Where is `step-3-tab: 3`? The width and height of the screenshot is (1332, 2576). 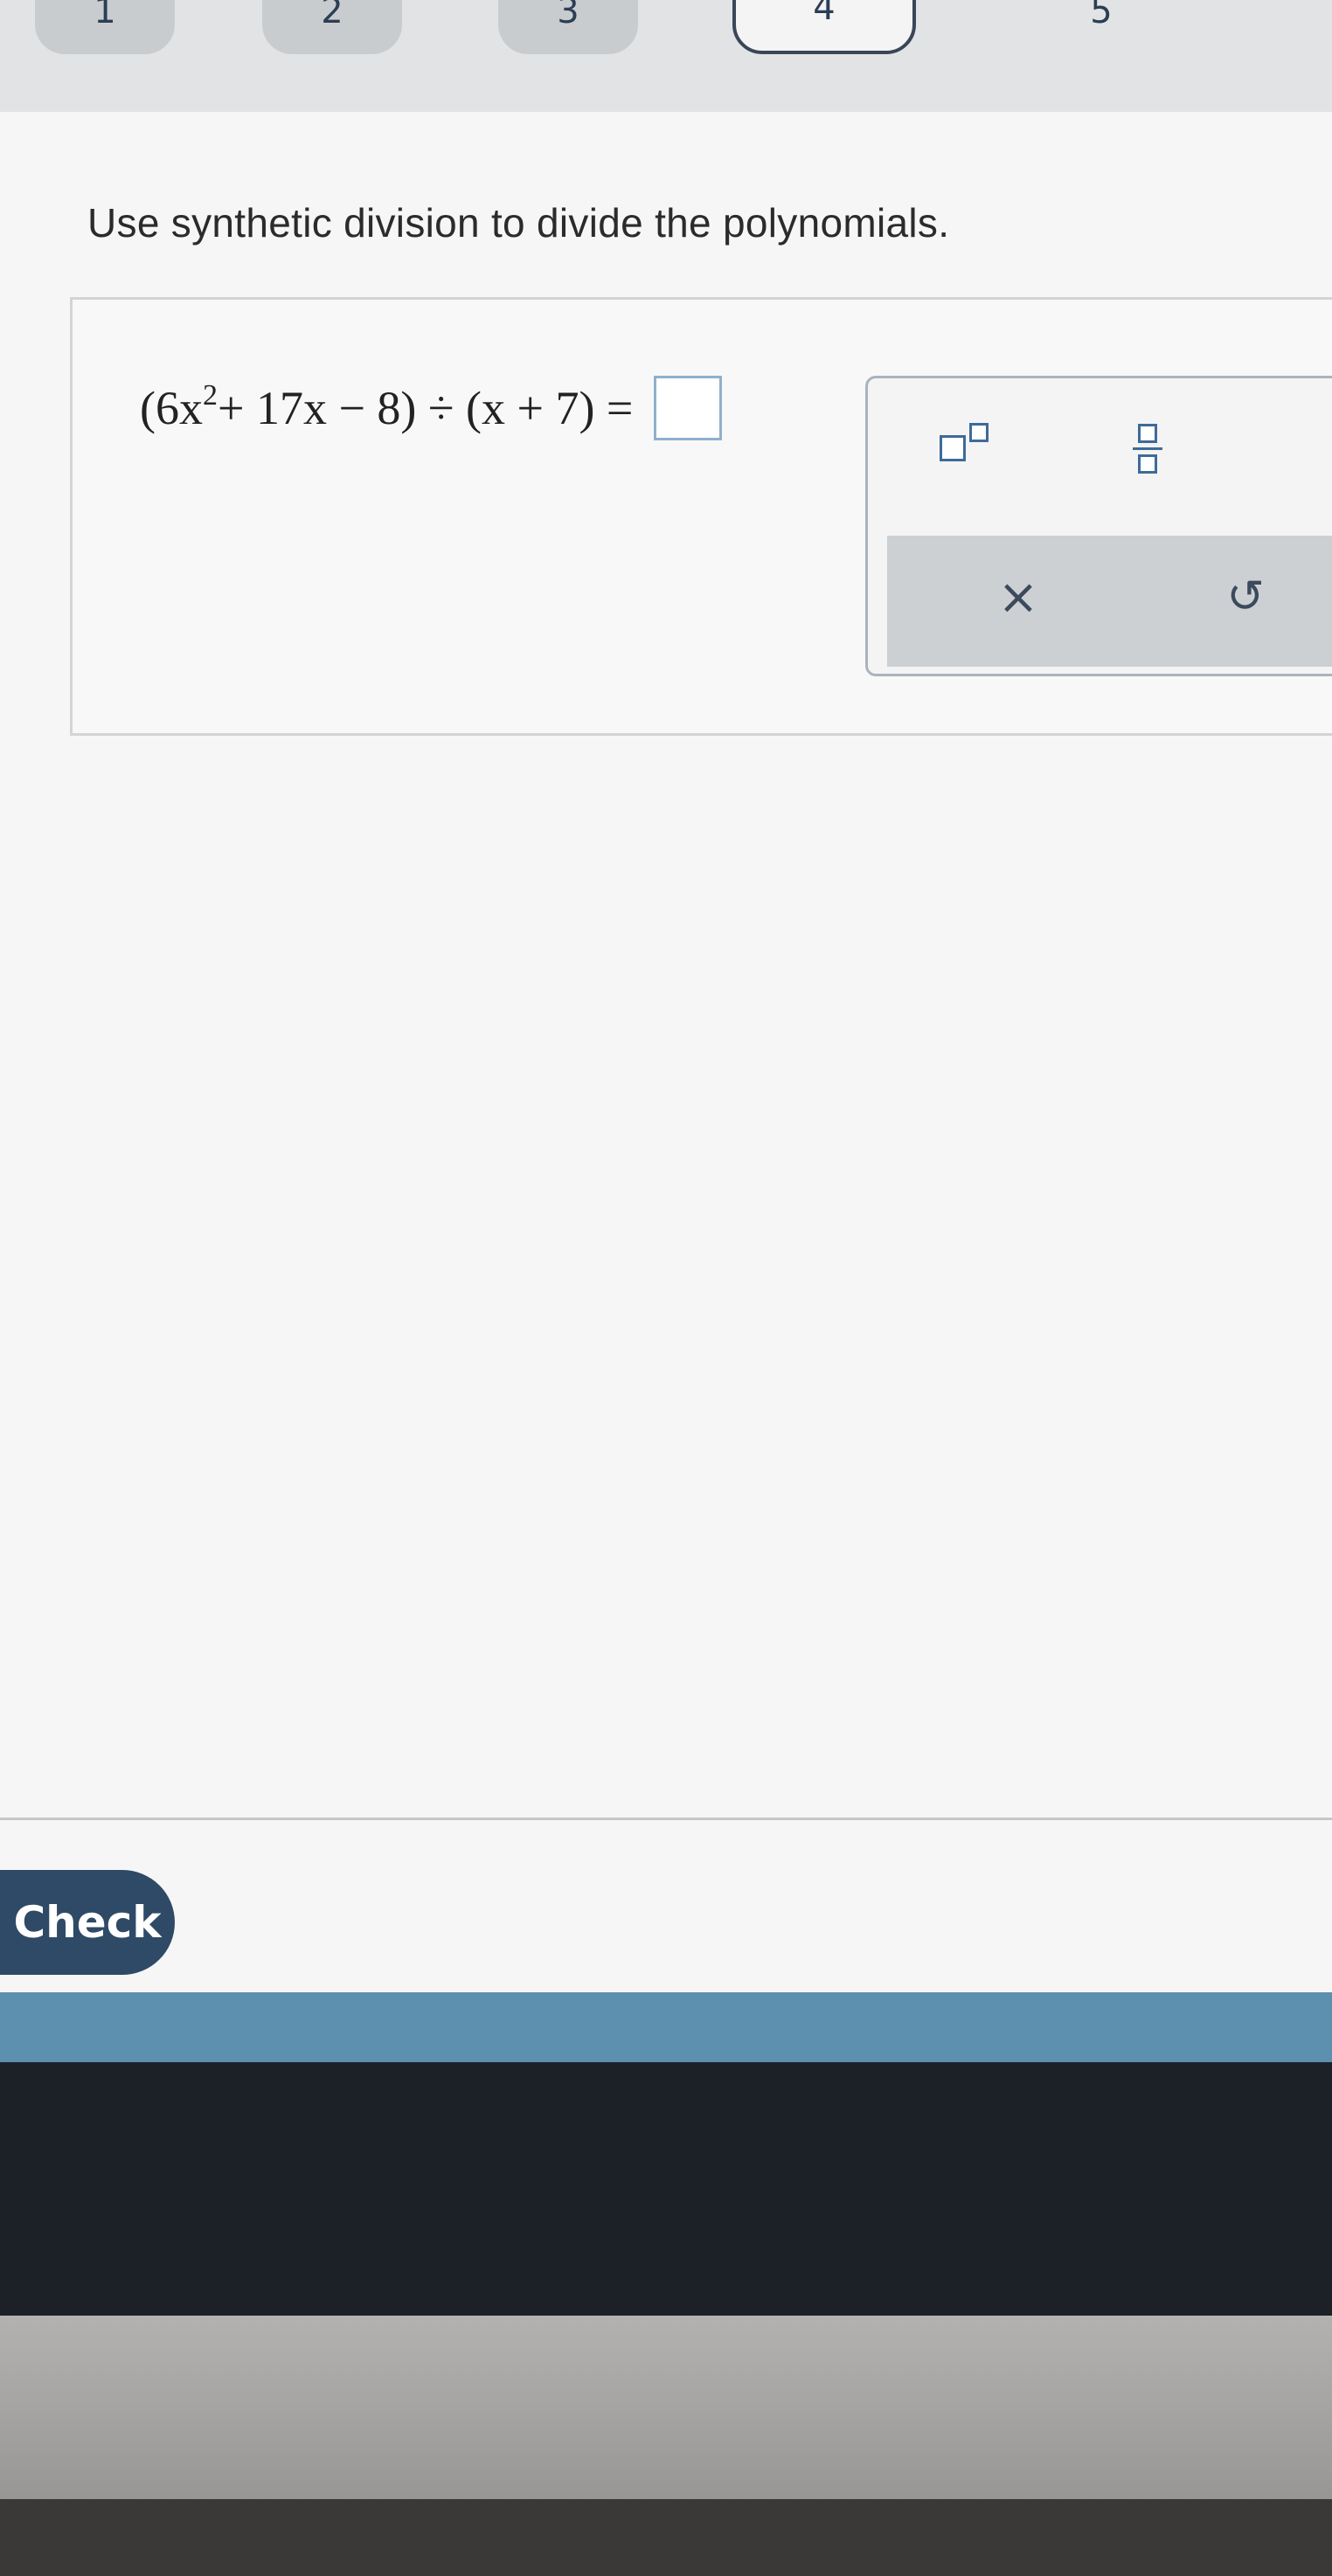
step-3-tab: 3 is located at coordinates (568, 27).